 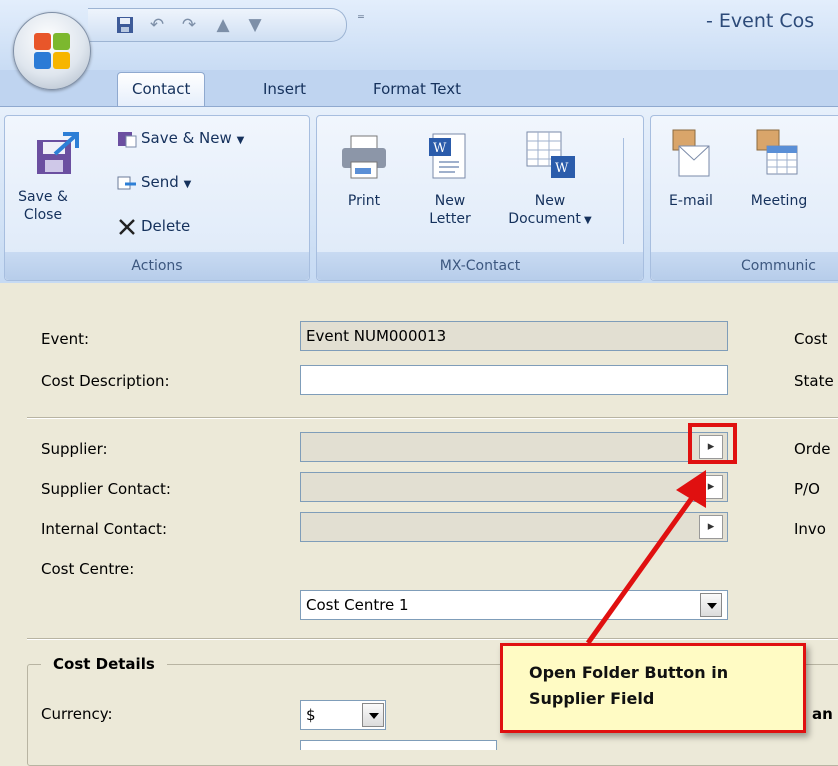 I want to click on quick-access-toolbar: ↶ ↷ ▲ ▼, so click(x=217, y=25).